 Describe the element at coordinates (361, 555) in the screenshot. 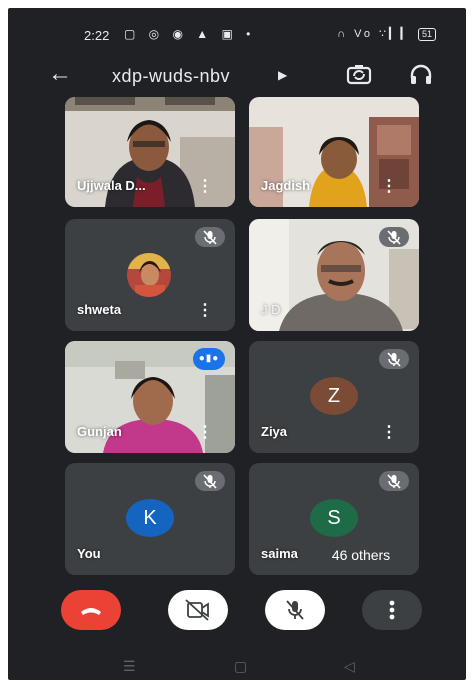

I see `others-count-badge: 46 others` at that location.